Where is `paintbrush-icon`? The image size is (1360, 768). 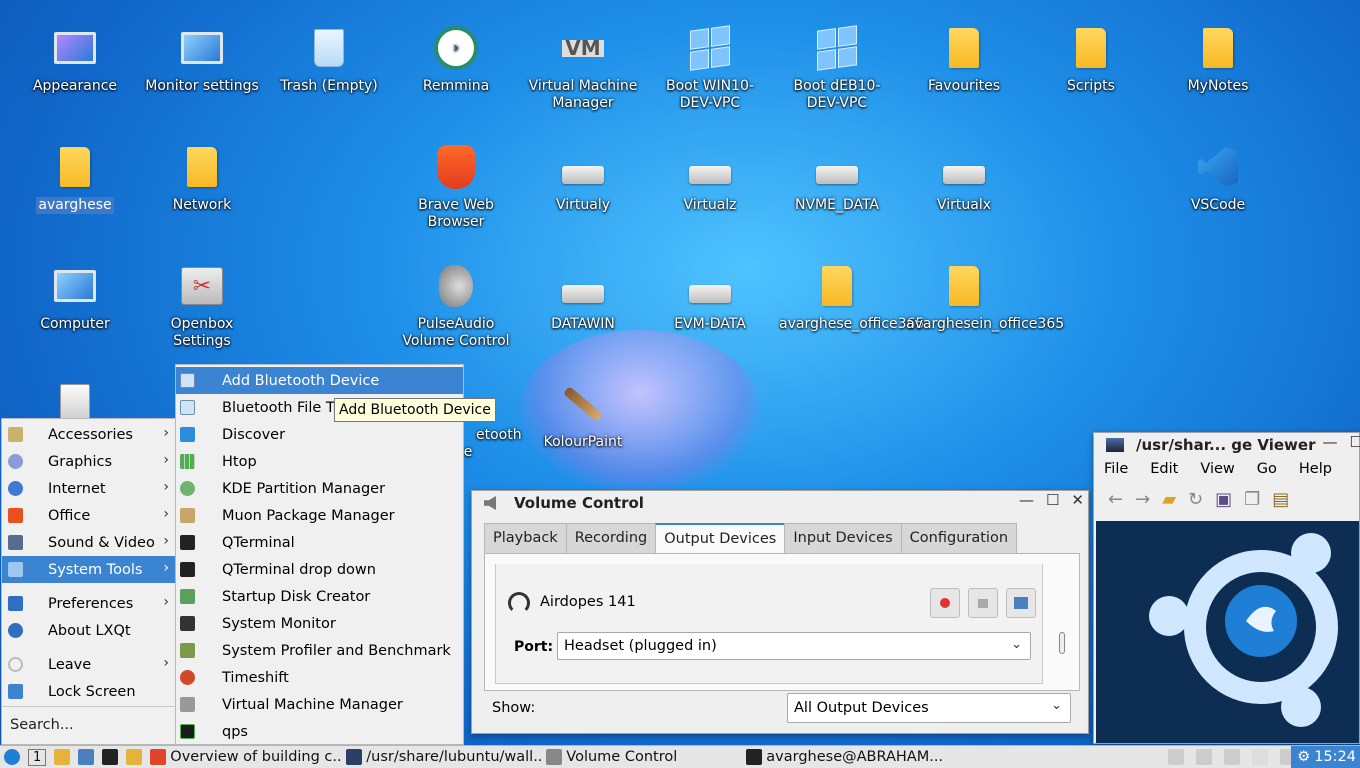 paintbrush-icon is located at coordinates (583, 404).